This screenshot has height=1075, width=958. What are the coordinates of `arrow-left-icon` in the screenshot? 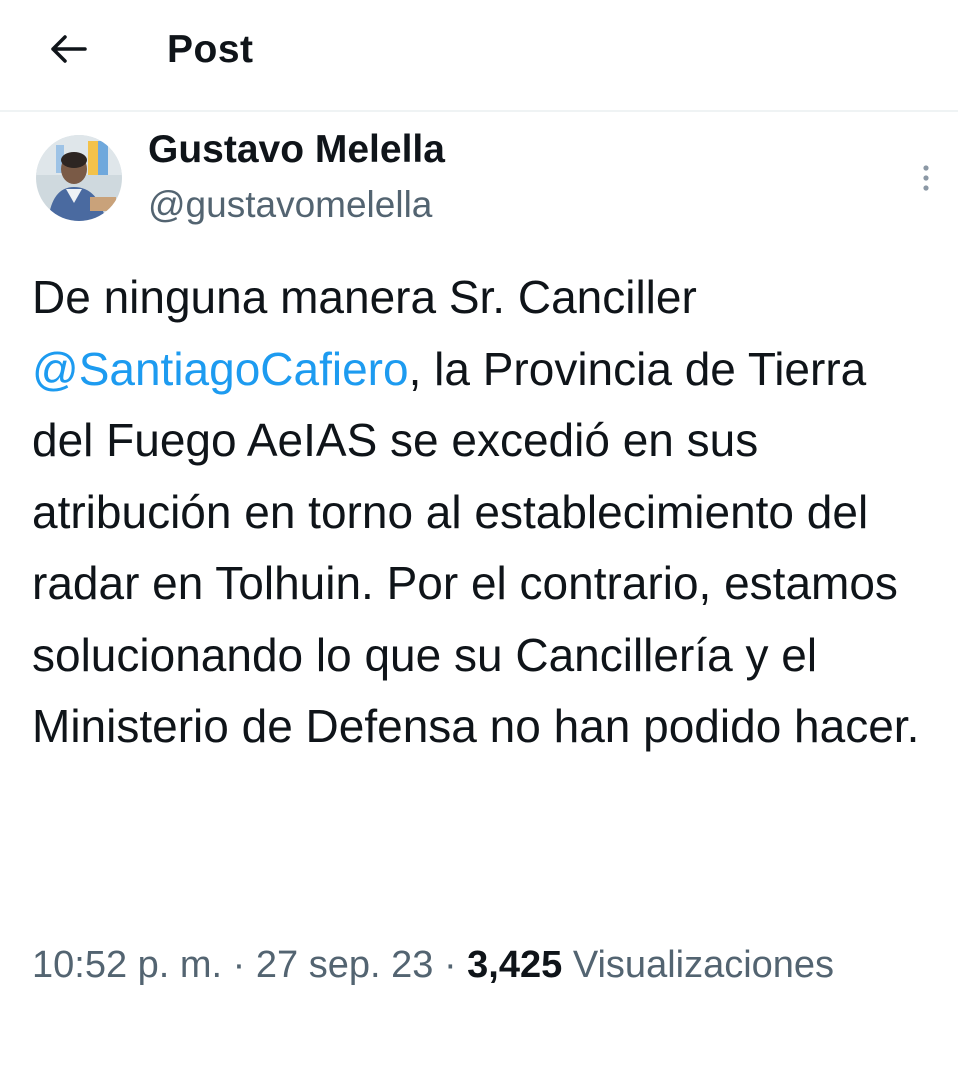 It's located at (69, 49).